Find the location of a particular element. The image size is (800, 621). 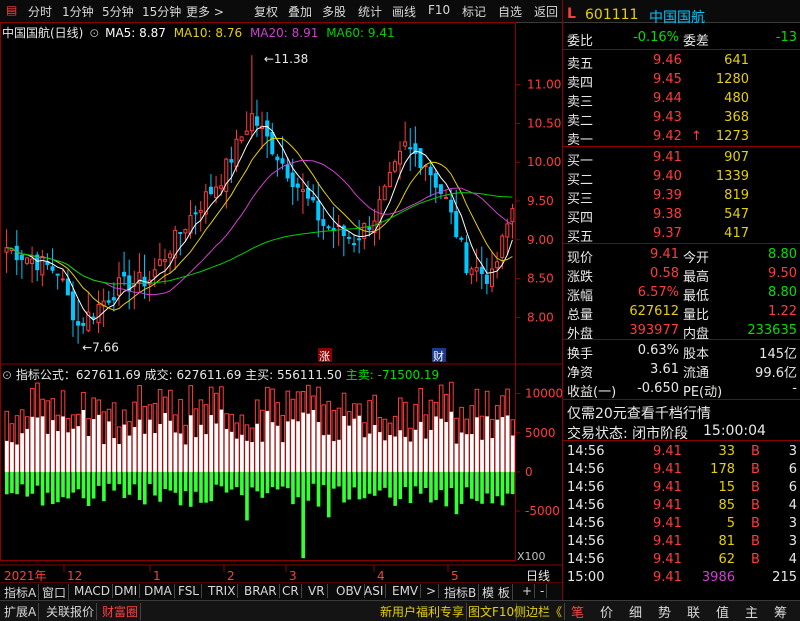

main-sell: 主卖: -71500.19 is located at coordinates (392, 375).